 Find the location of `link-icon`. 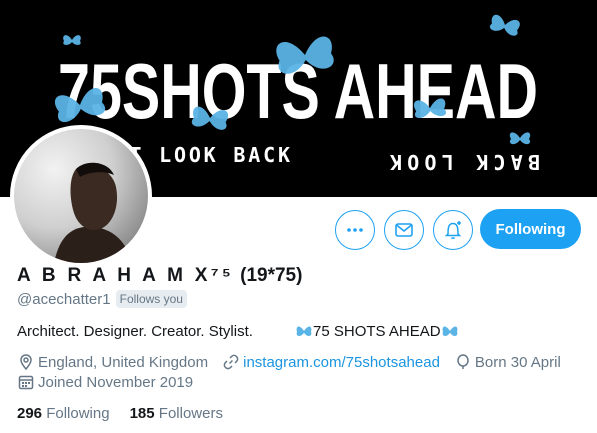

link-icon is located at coordinates (231, 362).